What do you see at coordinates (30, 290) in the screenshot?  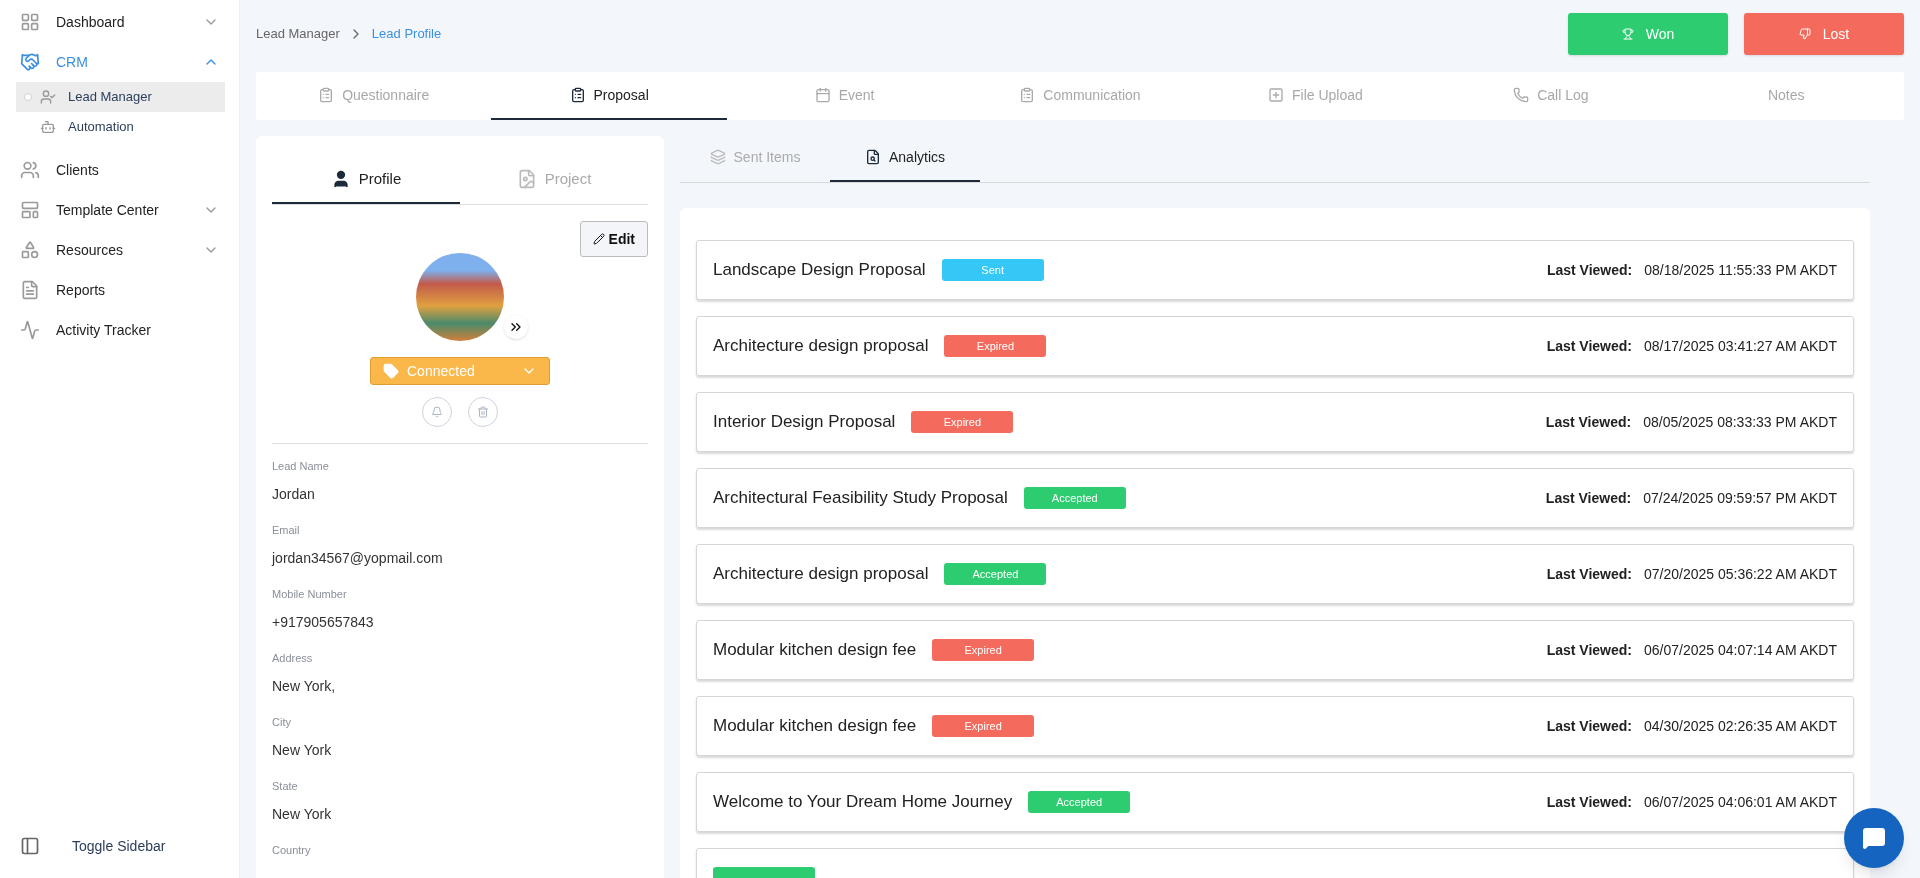 I see `document-icon` at bounding box center [30, 290].